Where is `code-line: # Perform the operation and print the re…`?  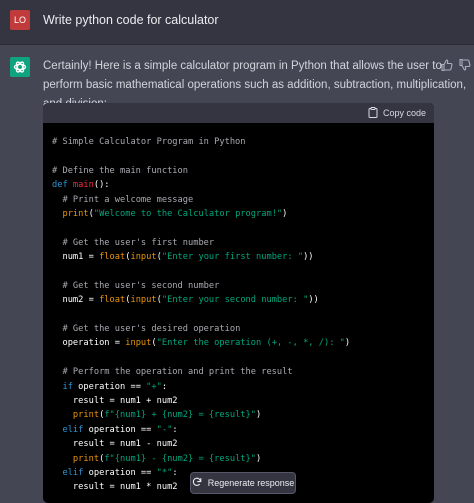 code-line: # Perform the operation and print the re… is located at coordinates (243, 372).